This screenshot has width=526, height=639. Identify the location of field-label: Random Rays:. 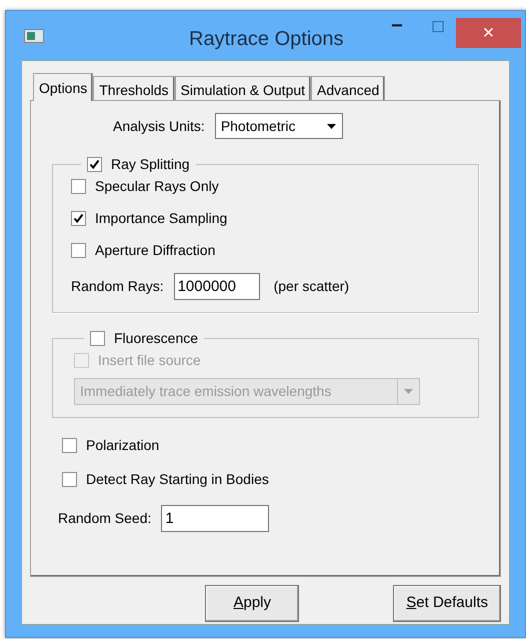
(117, 286).